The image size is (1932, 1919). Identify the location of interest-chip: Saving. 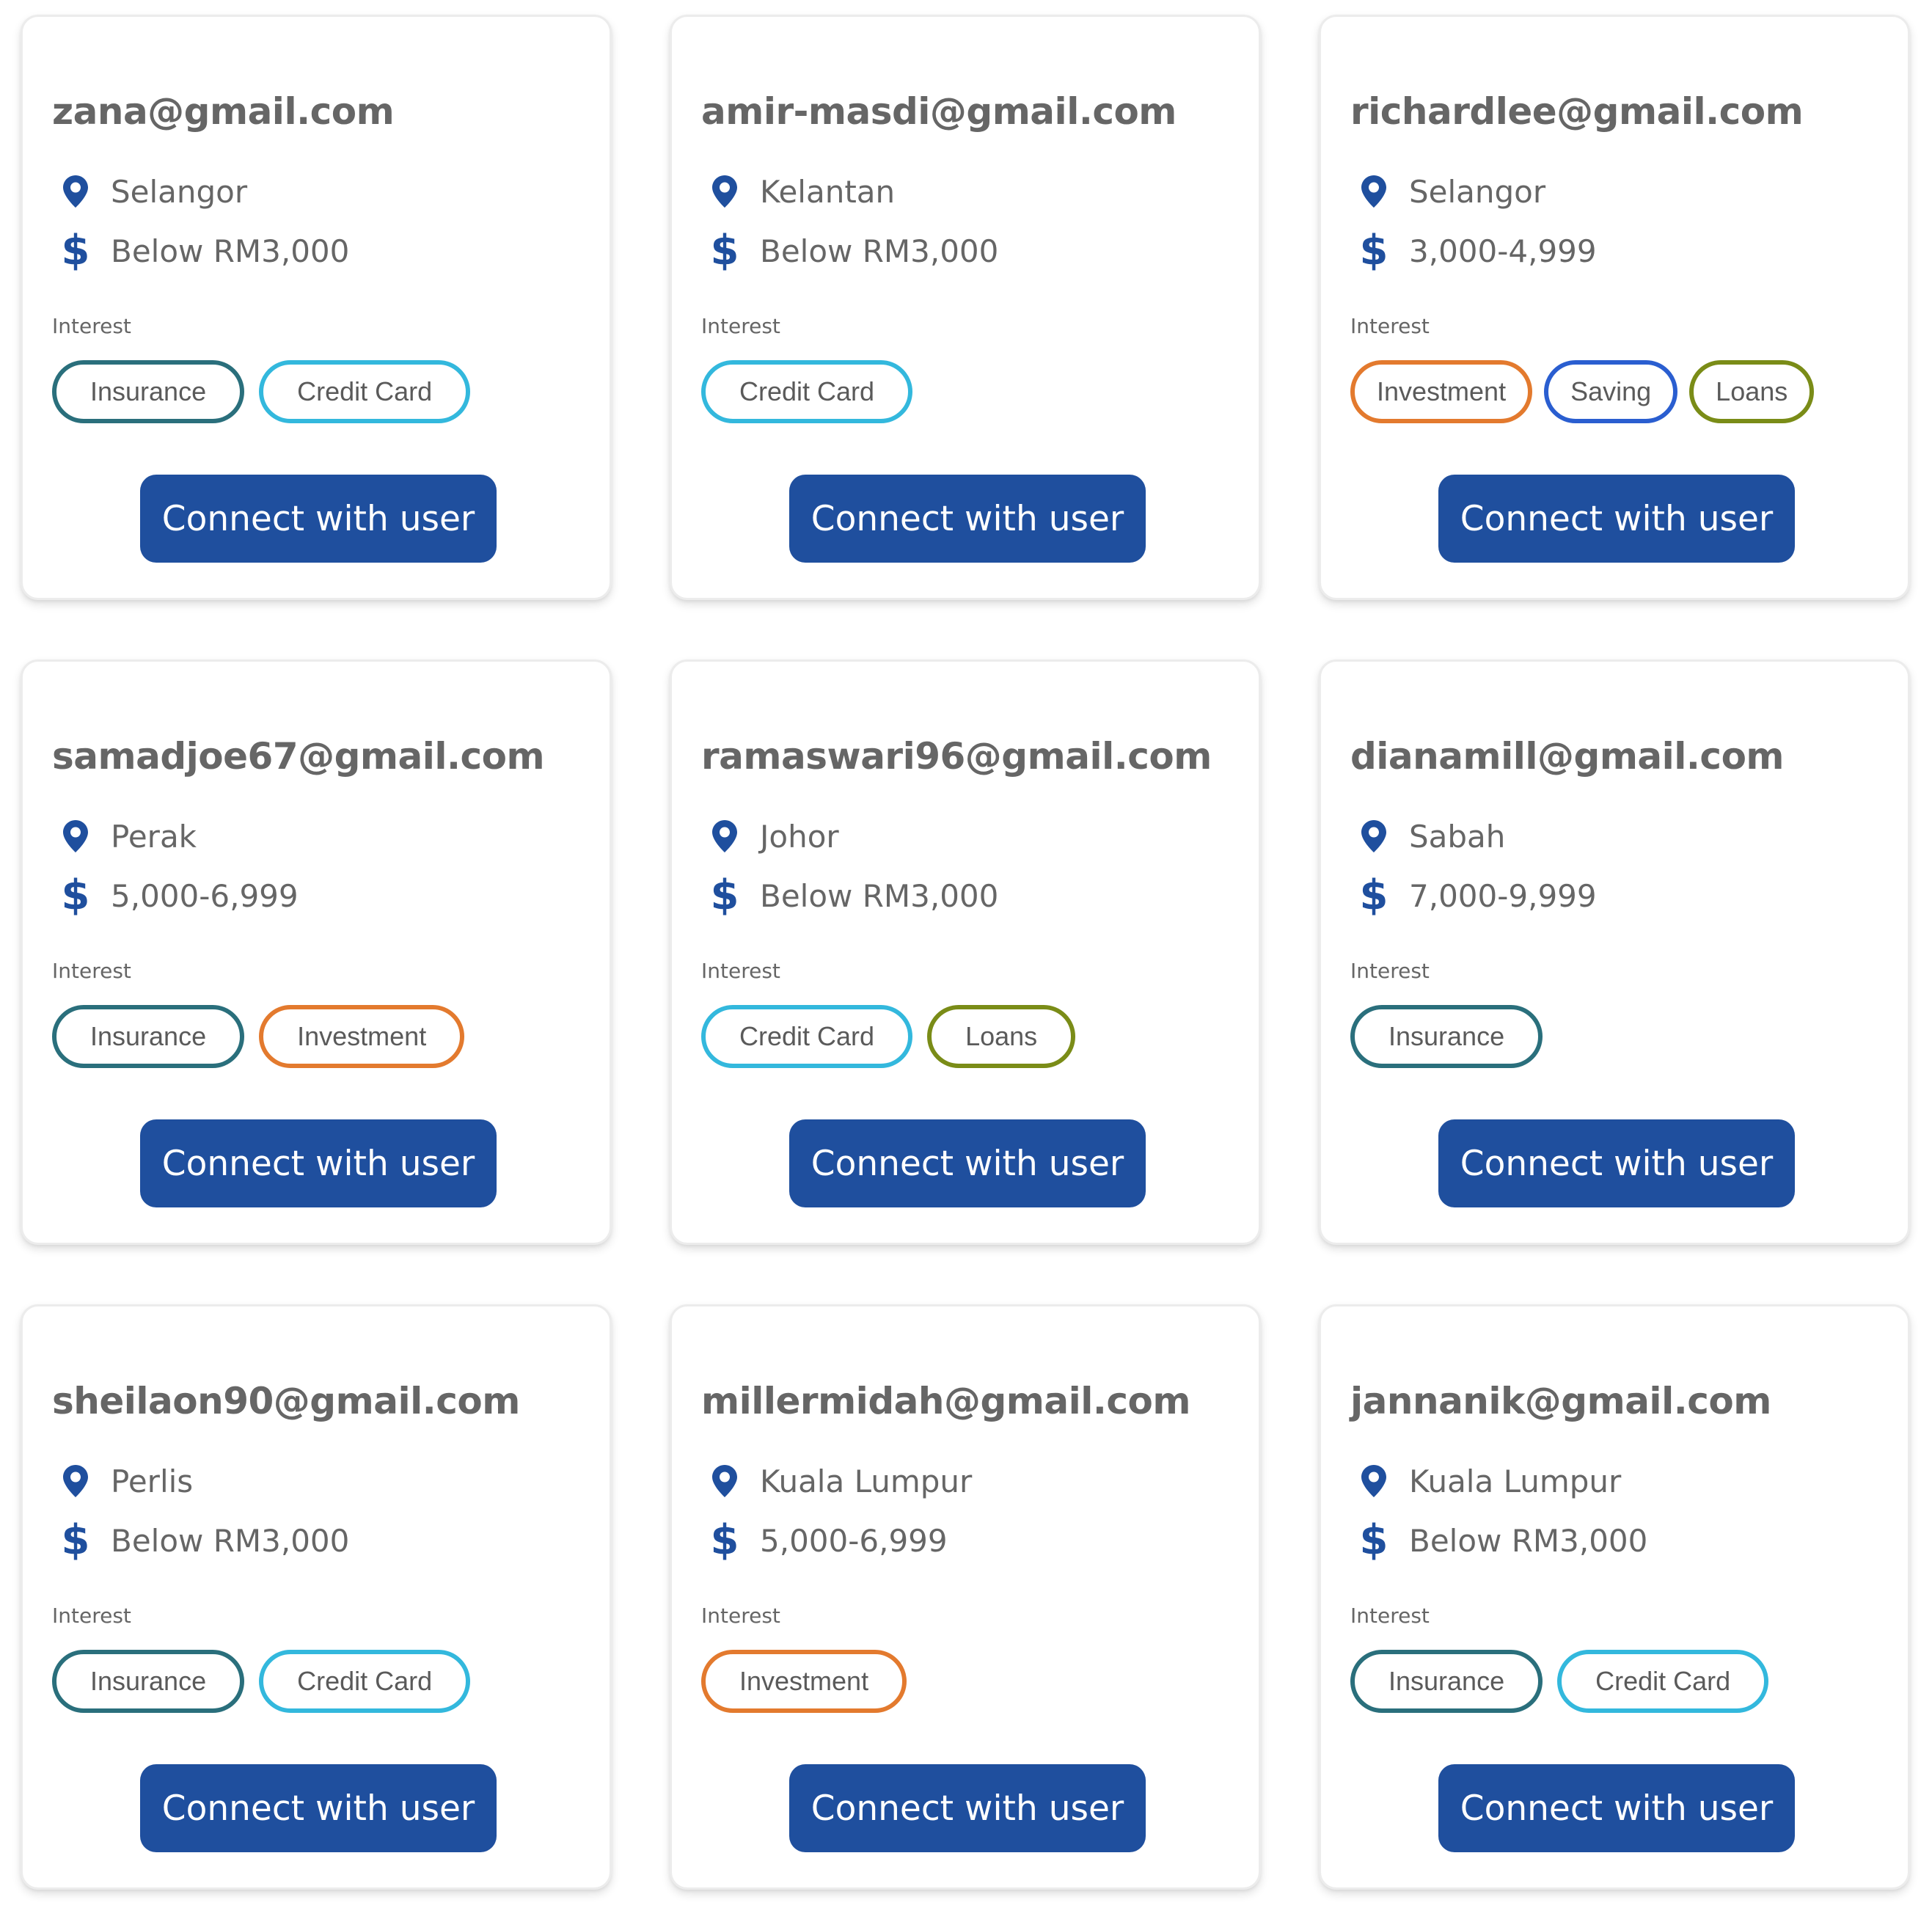
(1611, 391).